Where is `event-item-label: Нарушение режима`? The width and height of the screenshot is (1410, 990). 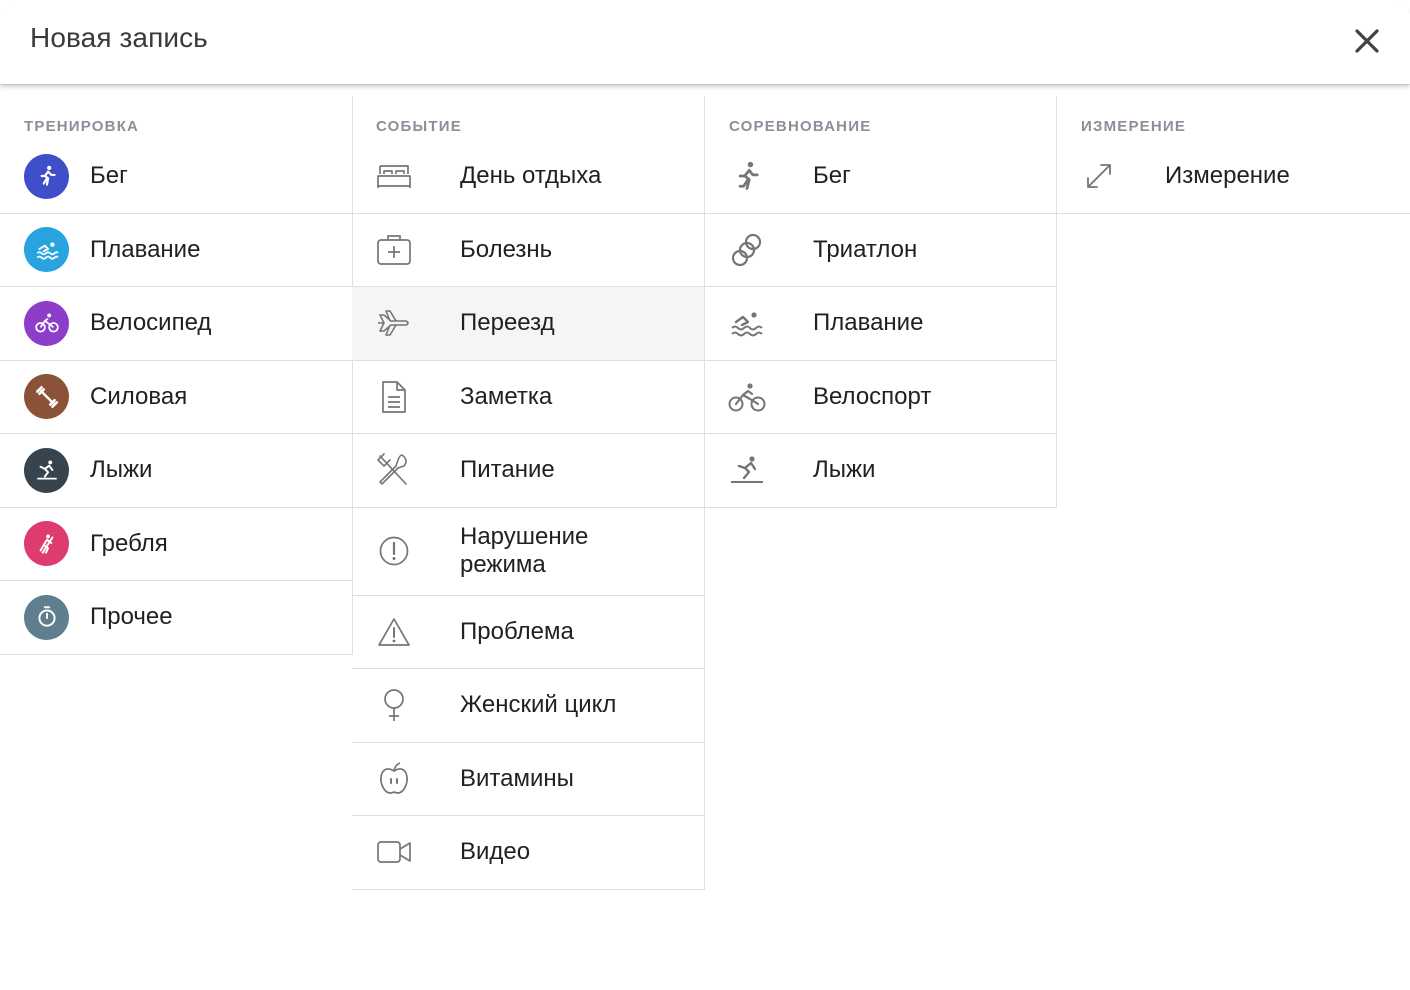 event-item-label: Нарушение режима is located at coordinates (524, 550).